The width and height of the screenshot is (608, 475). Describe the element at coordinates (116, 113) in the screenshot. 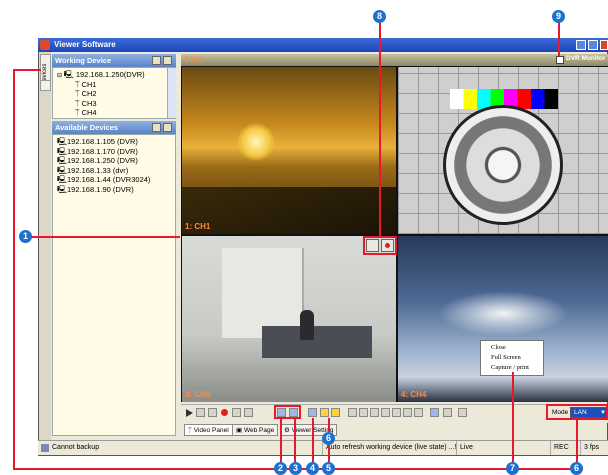

I see `tree-channel: ᛠ CH4` at that location.